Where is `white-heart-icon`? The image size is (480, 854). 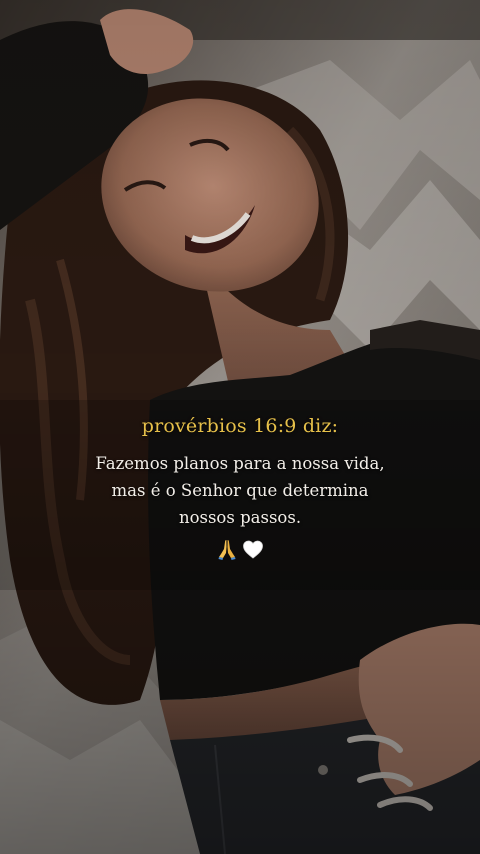
white-heart-icon is located at coordinates (253, 549).